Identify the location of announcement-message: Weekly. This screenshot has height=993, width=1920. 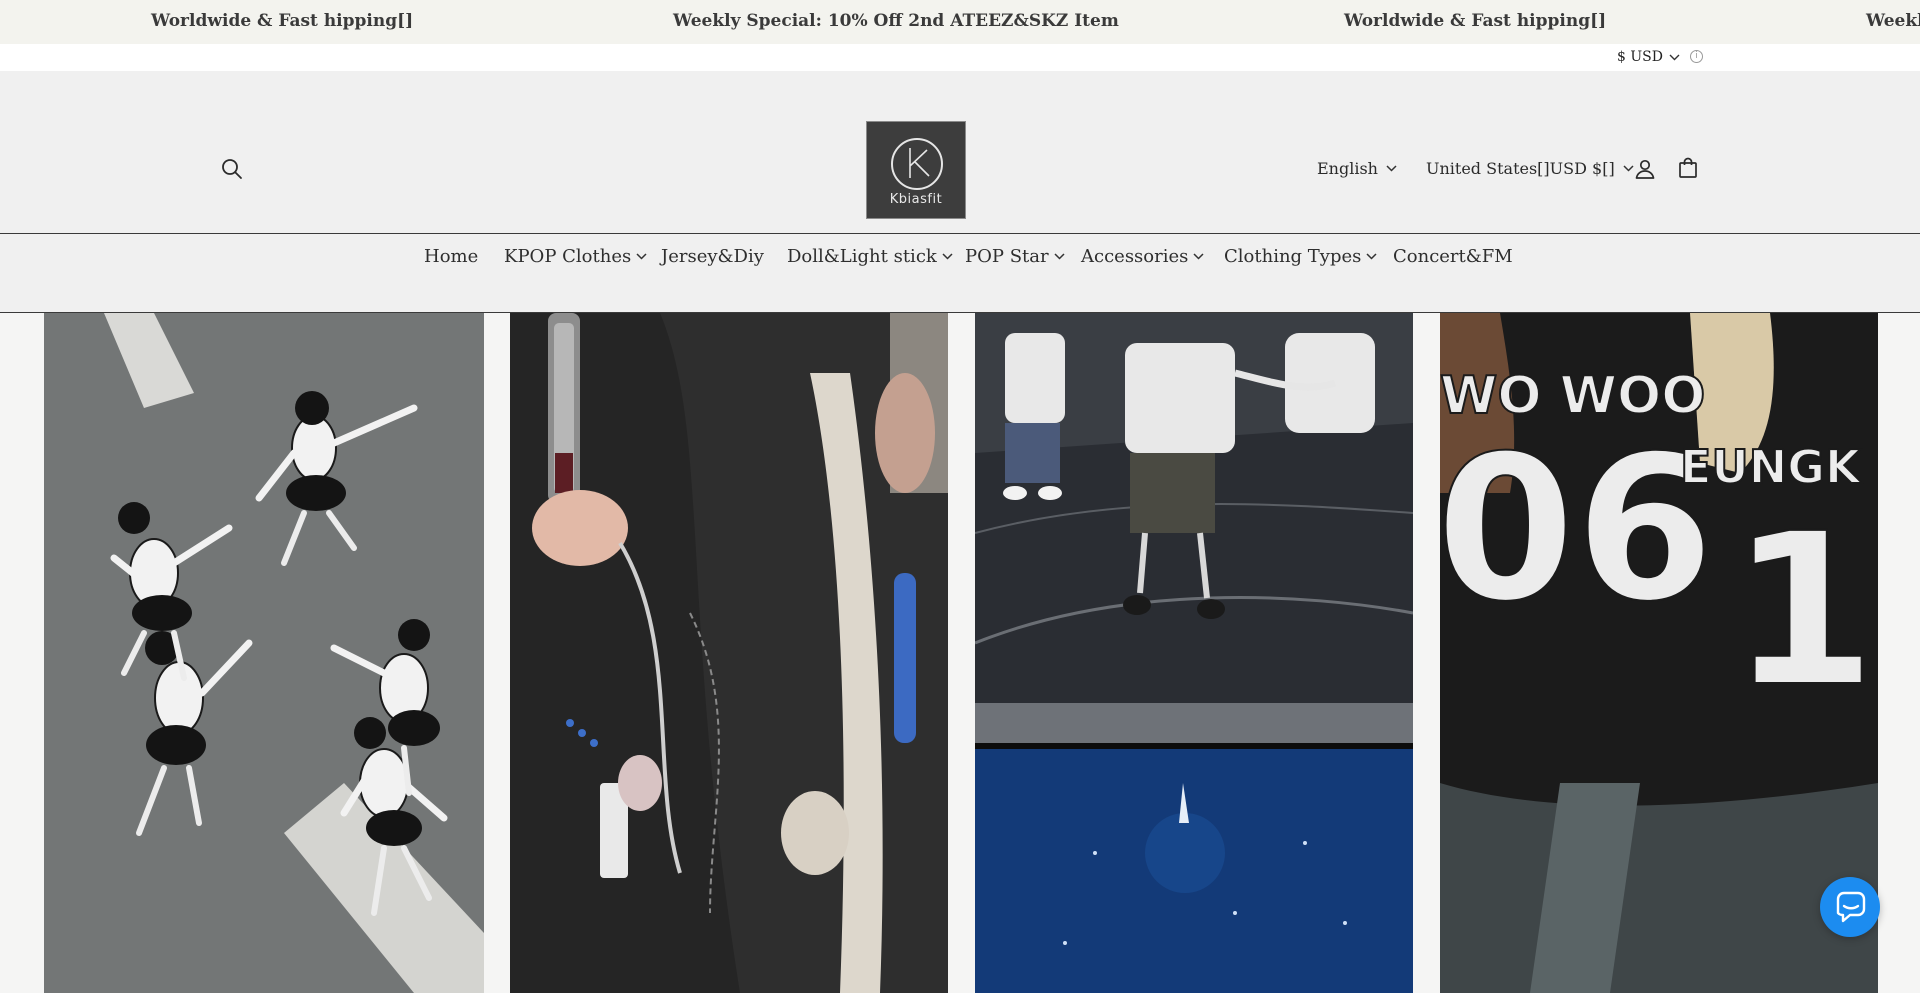
(1893, 21).